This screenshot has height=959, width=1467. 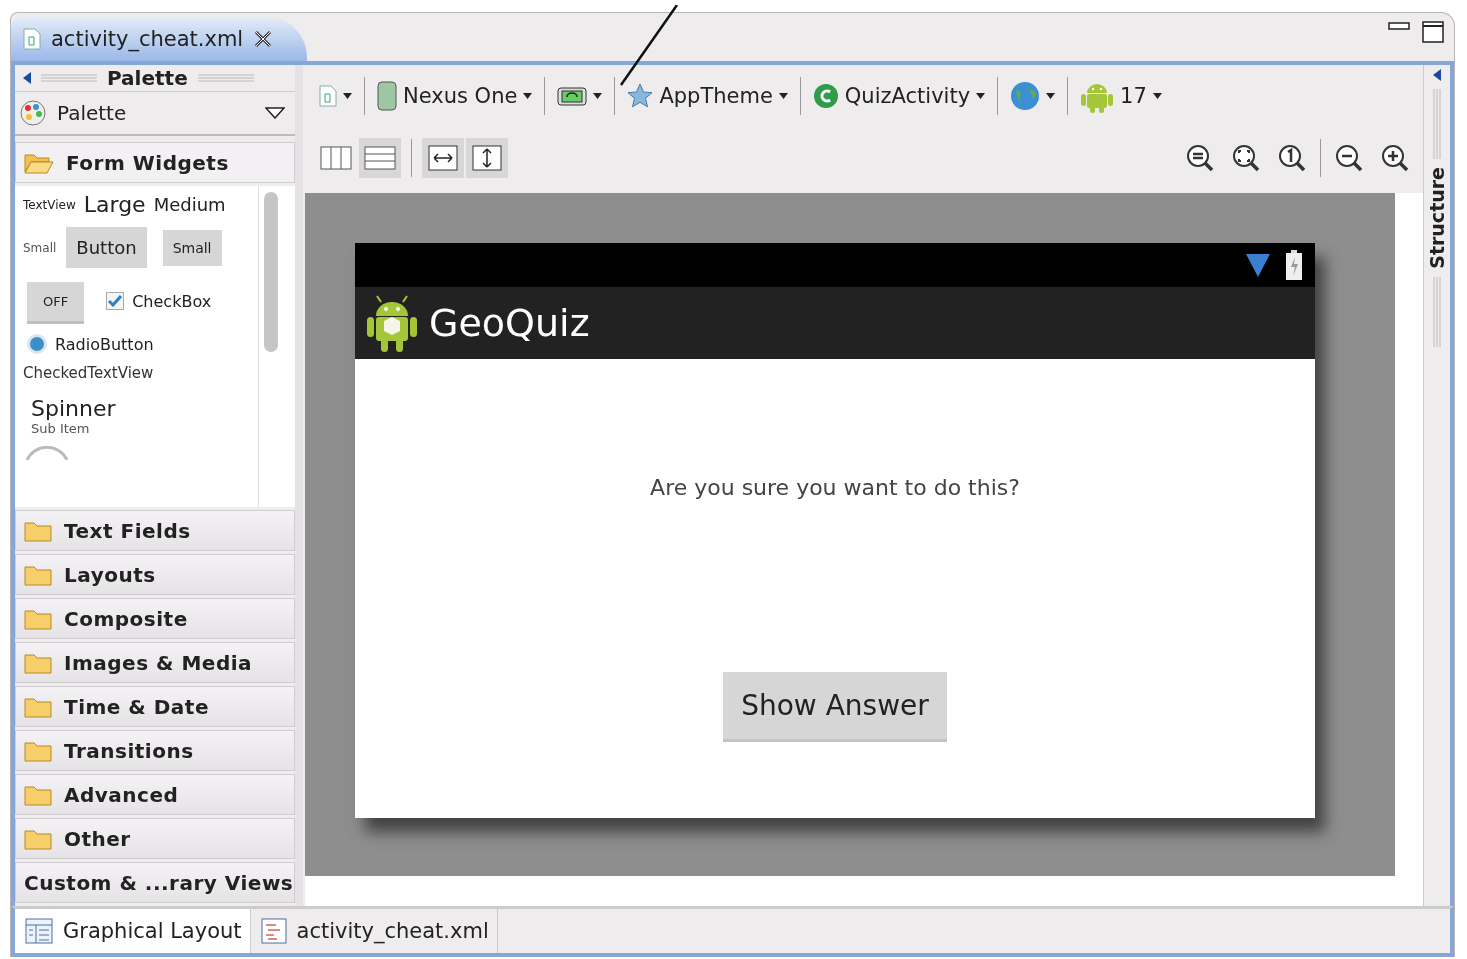 What do you see at coordinates (106, 247) in the screenshot?
I see `button-widget: Button` at bounding box center [106, 247].